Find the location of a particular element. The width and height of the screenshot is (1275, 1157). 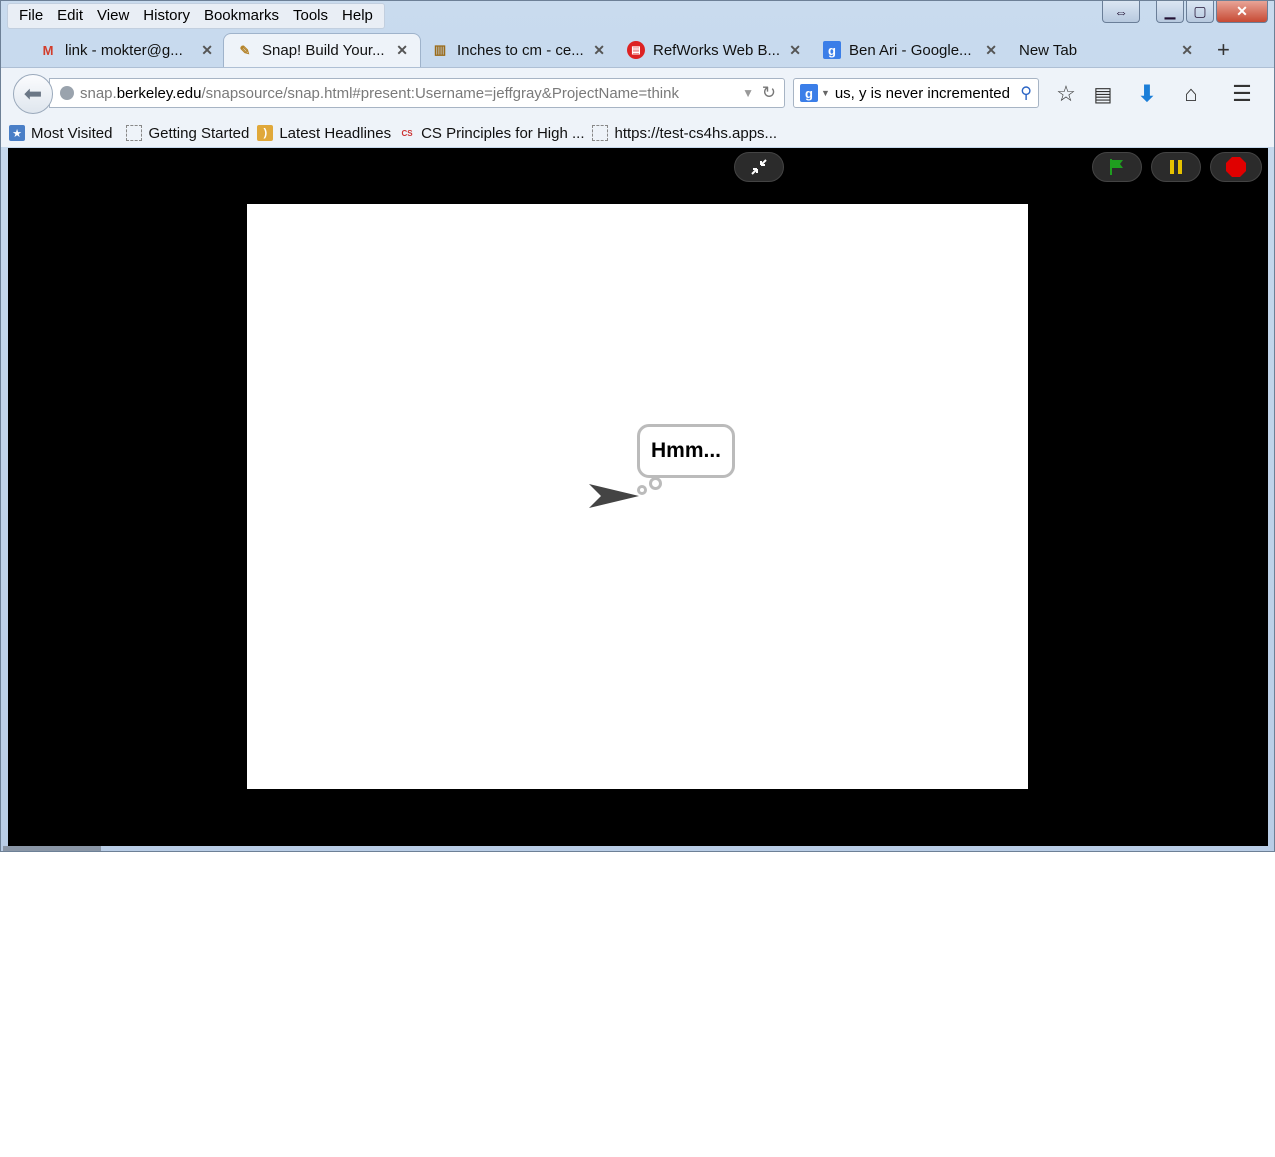

tab-gmail: M link - mokter@g... ✕ is located at coordinates (126, 50).